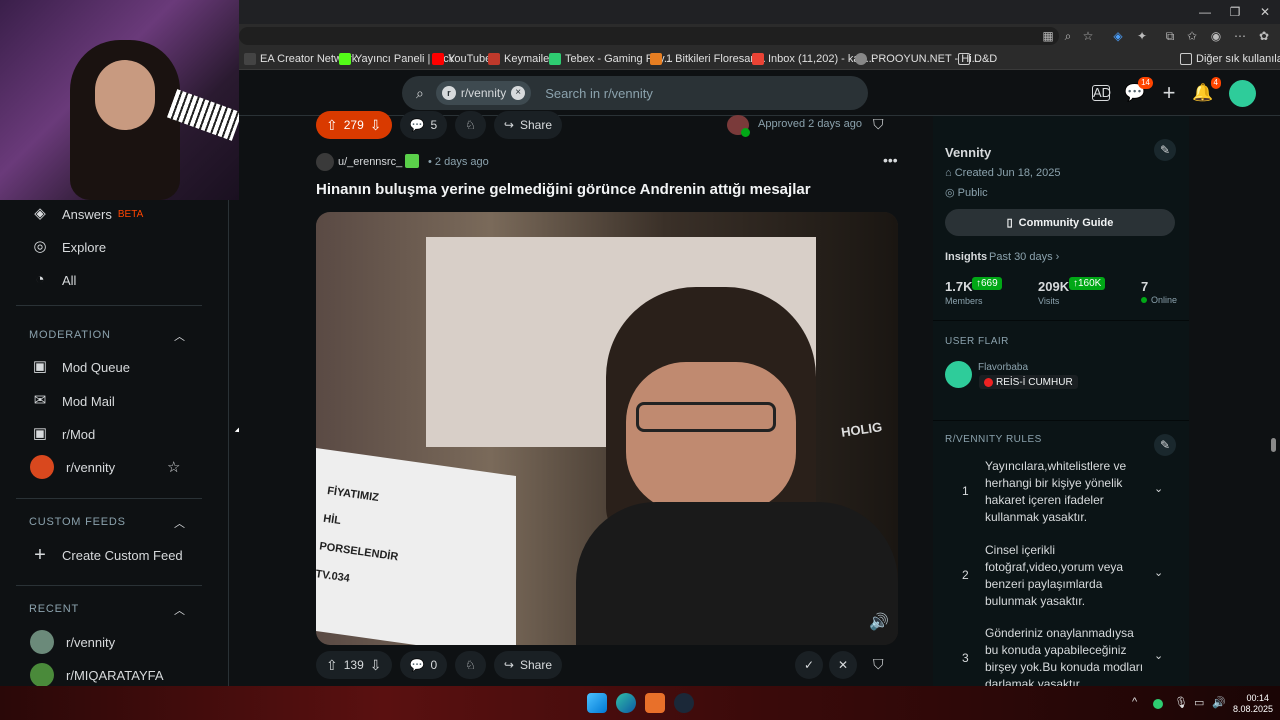  What do you see at coordinates (1274, 401) in the screenshot?
I see `page-scrollbar` at bounding box center [1274, 401].